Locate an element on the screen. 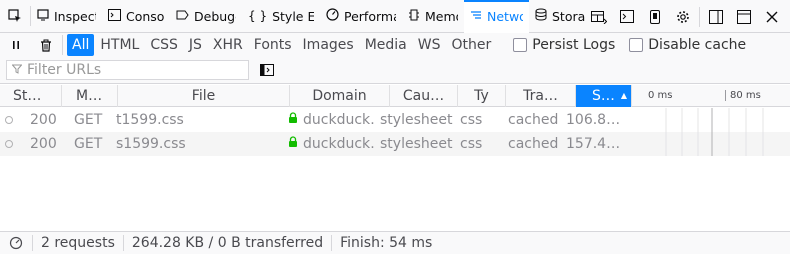  filter-funnel-icon is located at coordinates (17, 70).